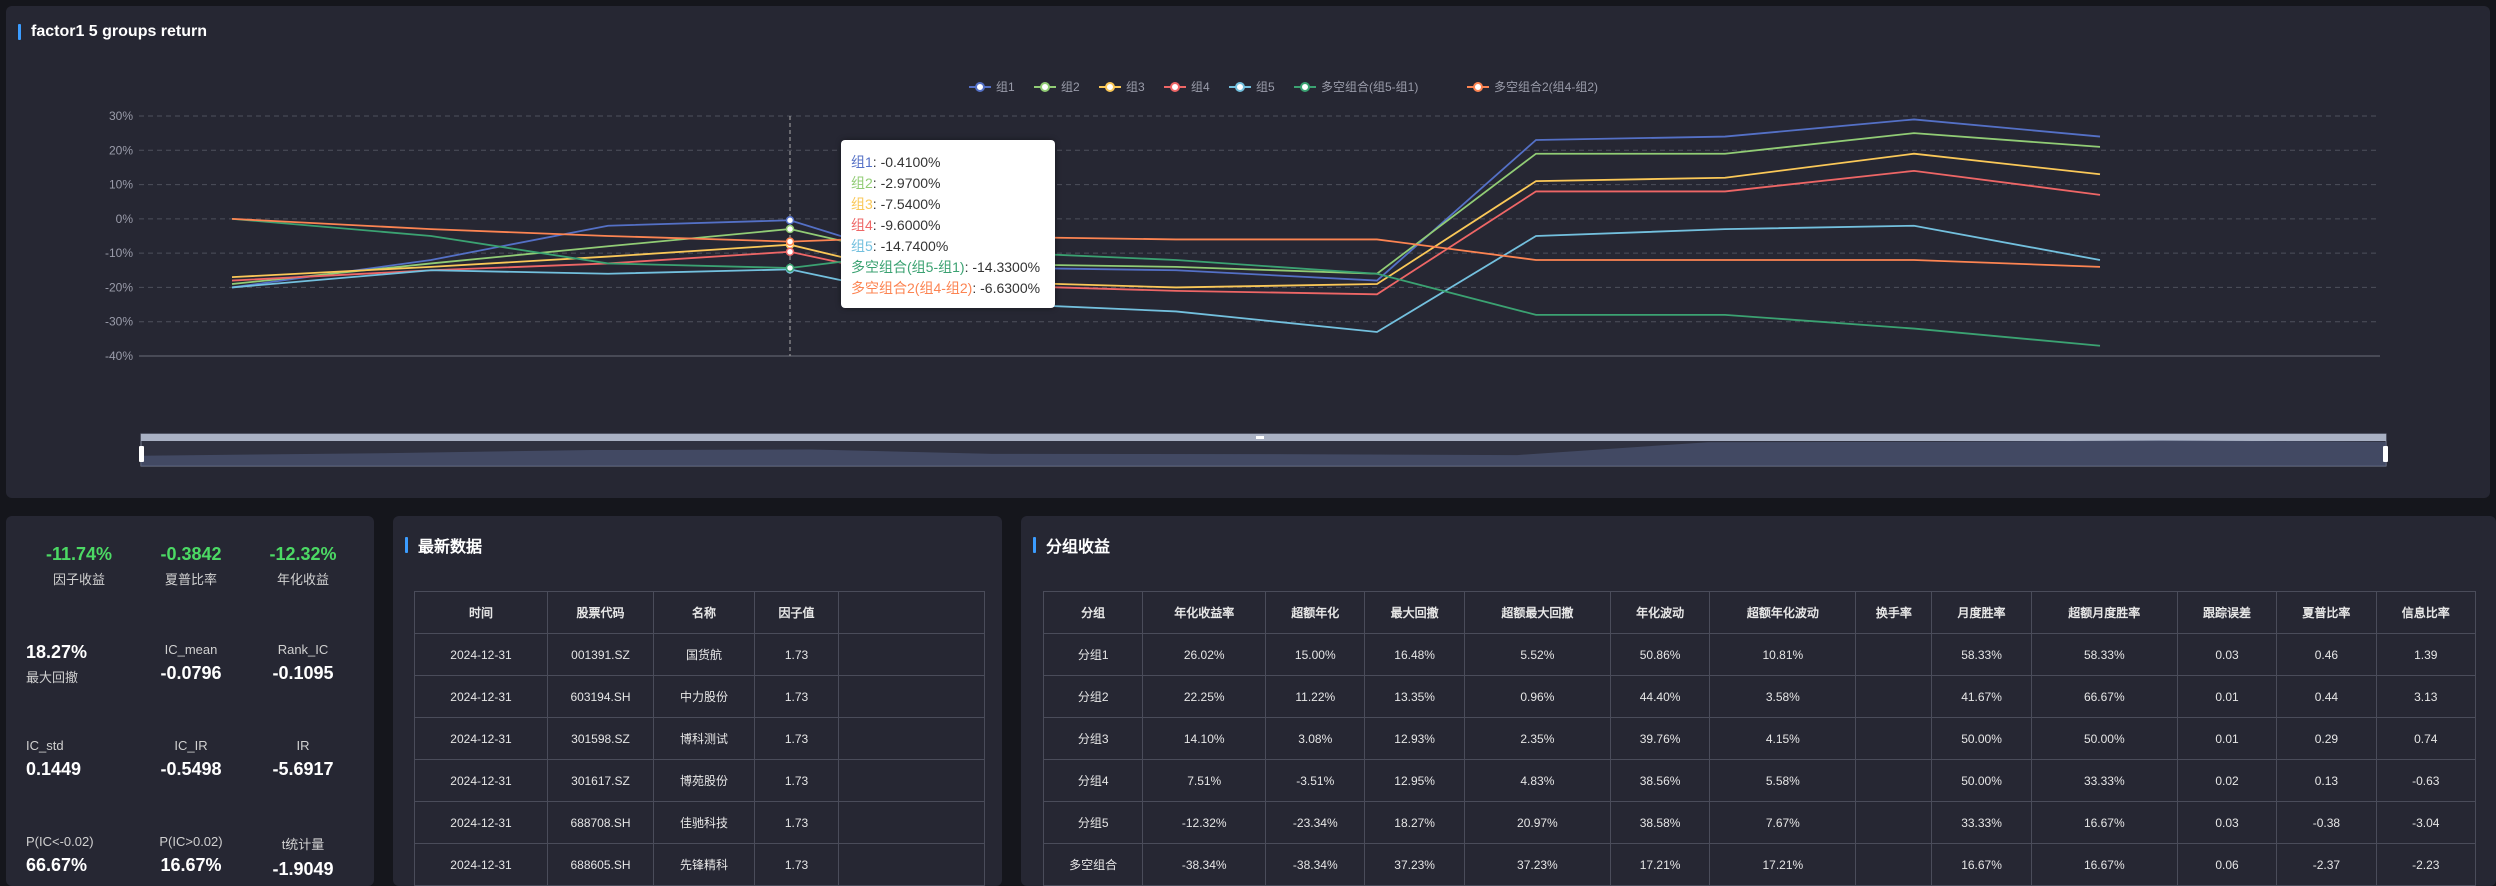 Image resolution: width=2496 pixels, height=886 pixels. What do you see at coordinates (948, 288) in the screenshot?
I see `tooltip-row: 多空组合2(组4-组2): -6.6300%` at bounding box center [948, 288].